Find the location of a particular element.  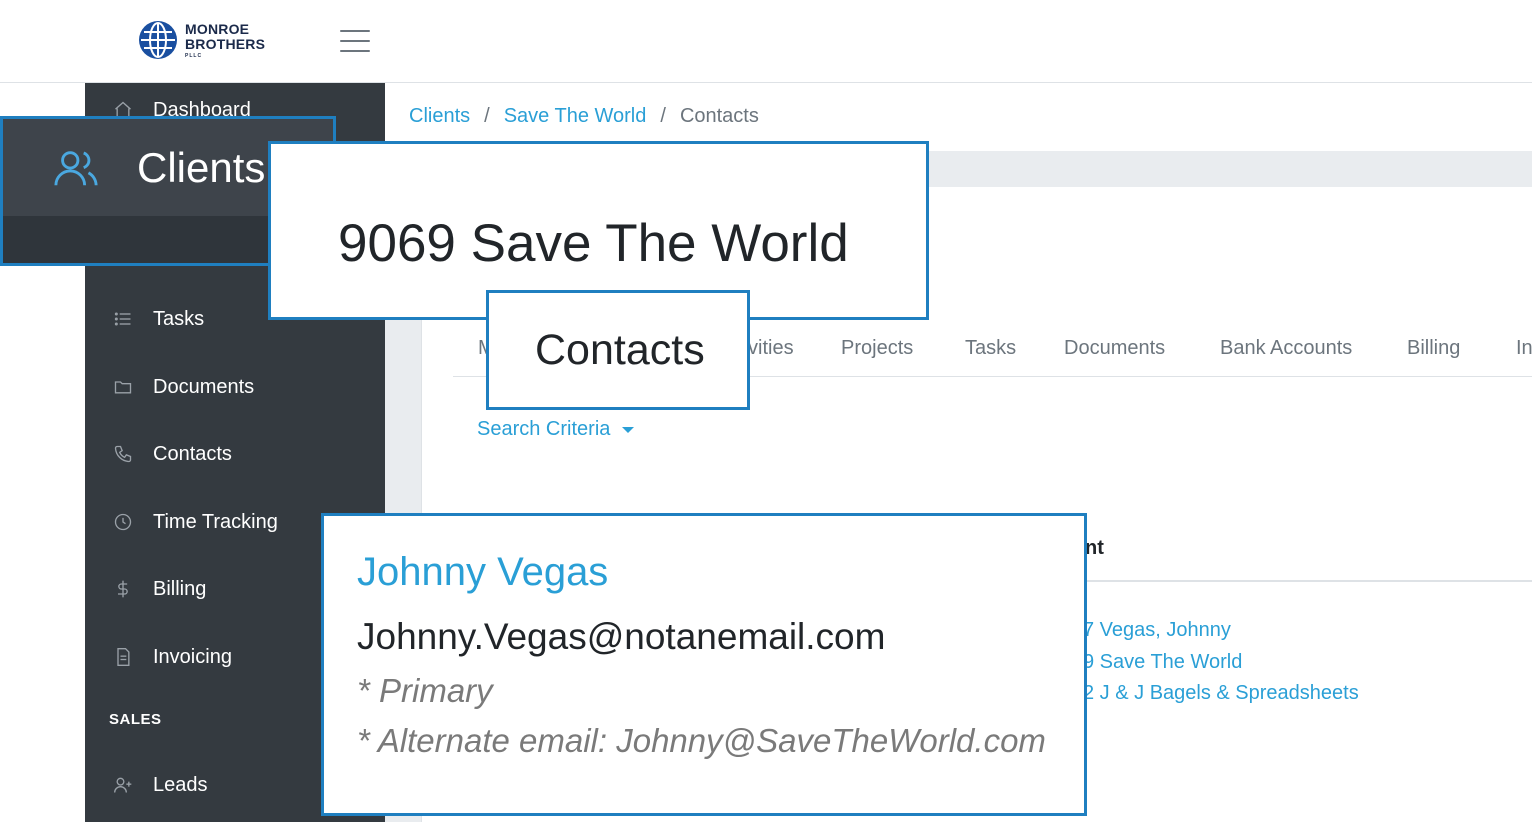

tab-documents: Documents is located at coordinates (1114, 348).